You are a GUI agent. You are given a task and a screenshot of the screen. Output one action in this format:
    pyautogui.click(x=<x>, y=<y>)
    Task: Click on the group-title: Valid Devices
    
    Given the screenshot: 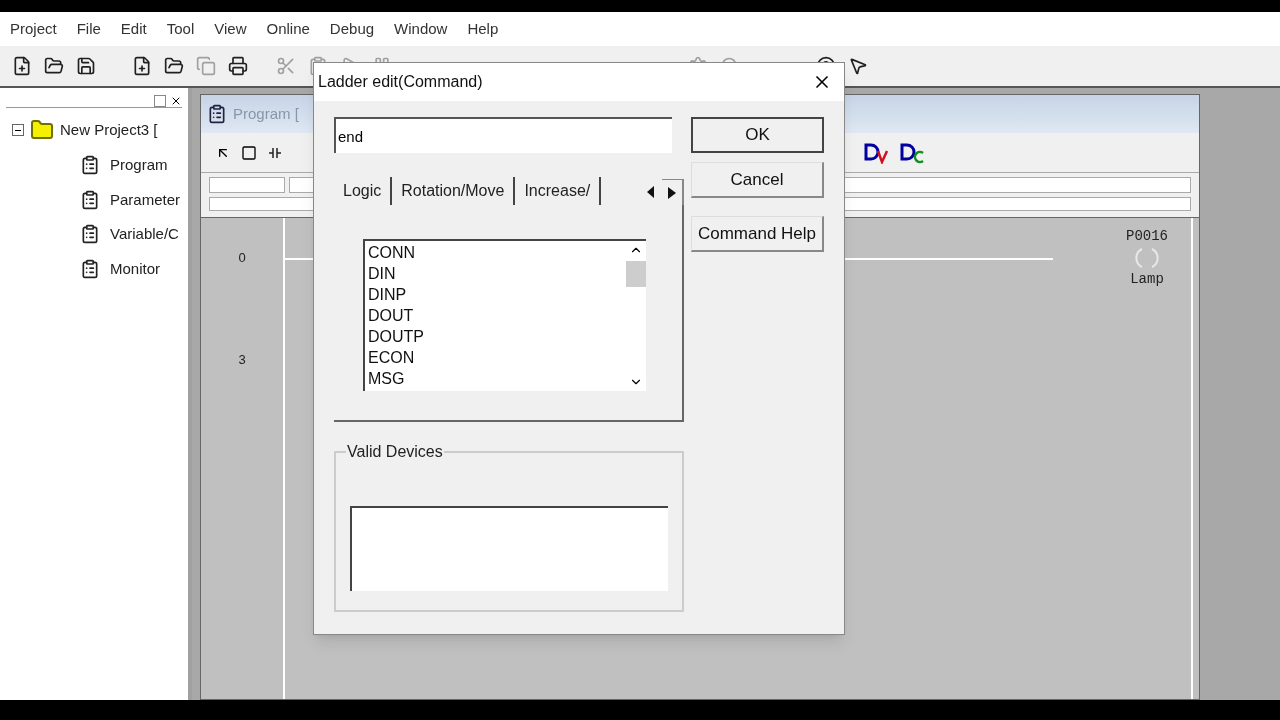 What is the action you would take?
    pyautogui.click(x=395, y=452)
    